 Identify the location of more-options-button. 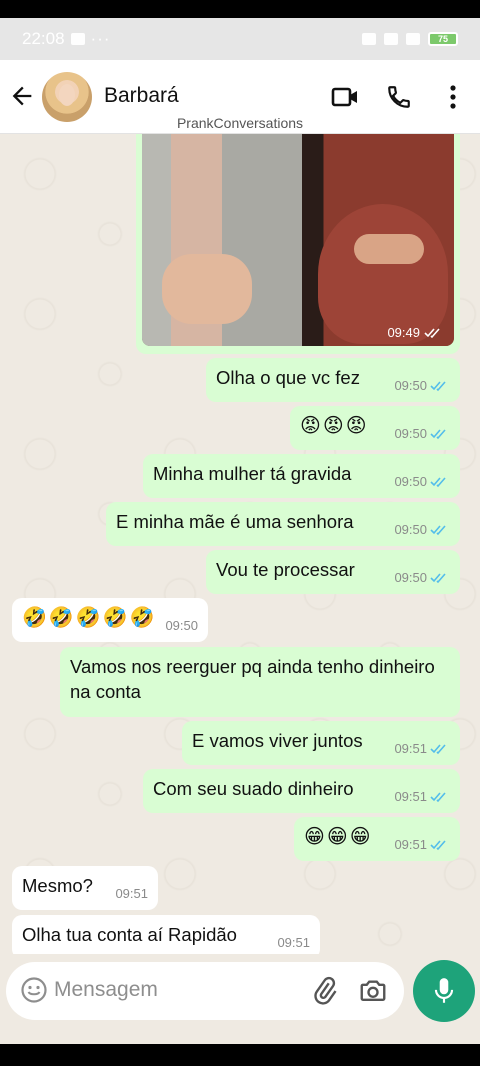
(453, 97).